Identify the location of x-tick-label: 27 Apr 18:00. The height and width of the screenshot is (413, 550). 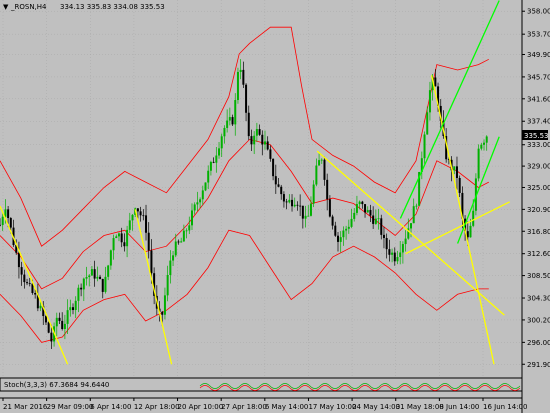
(244, 407).